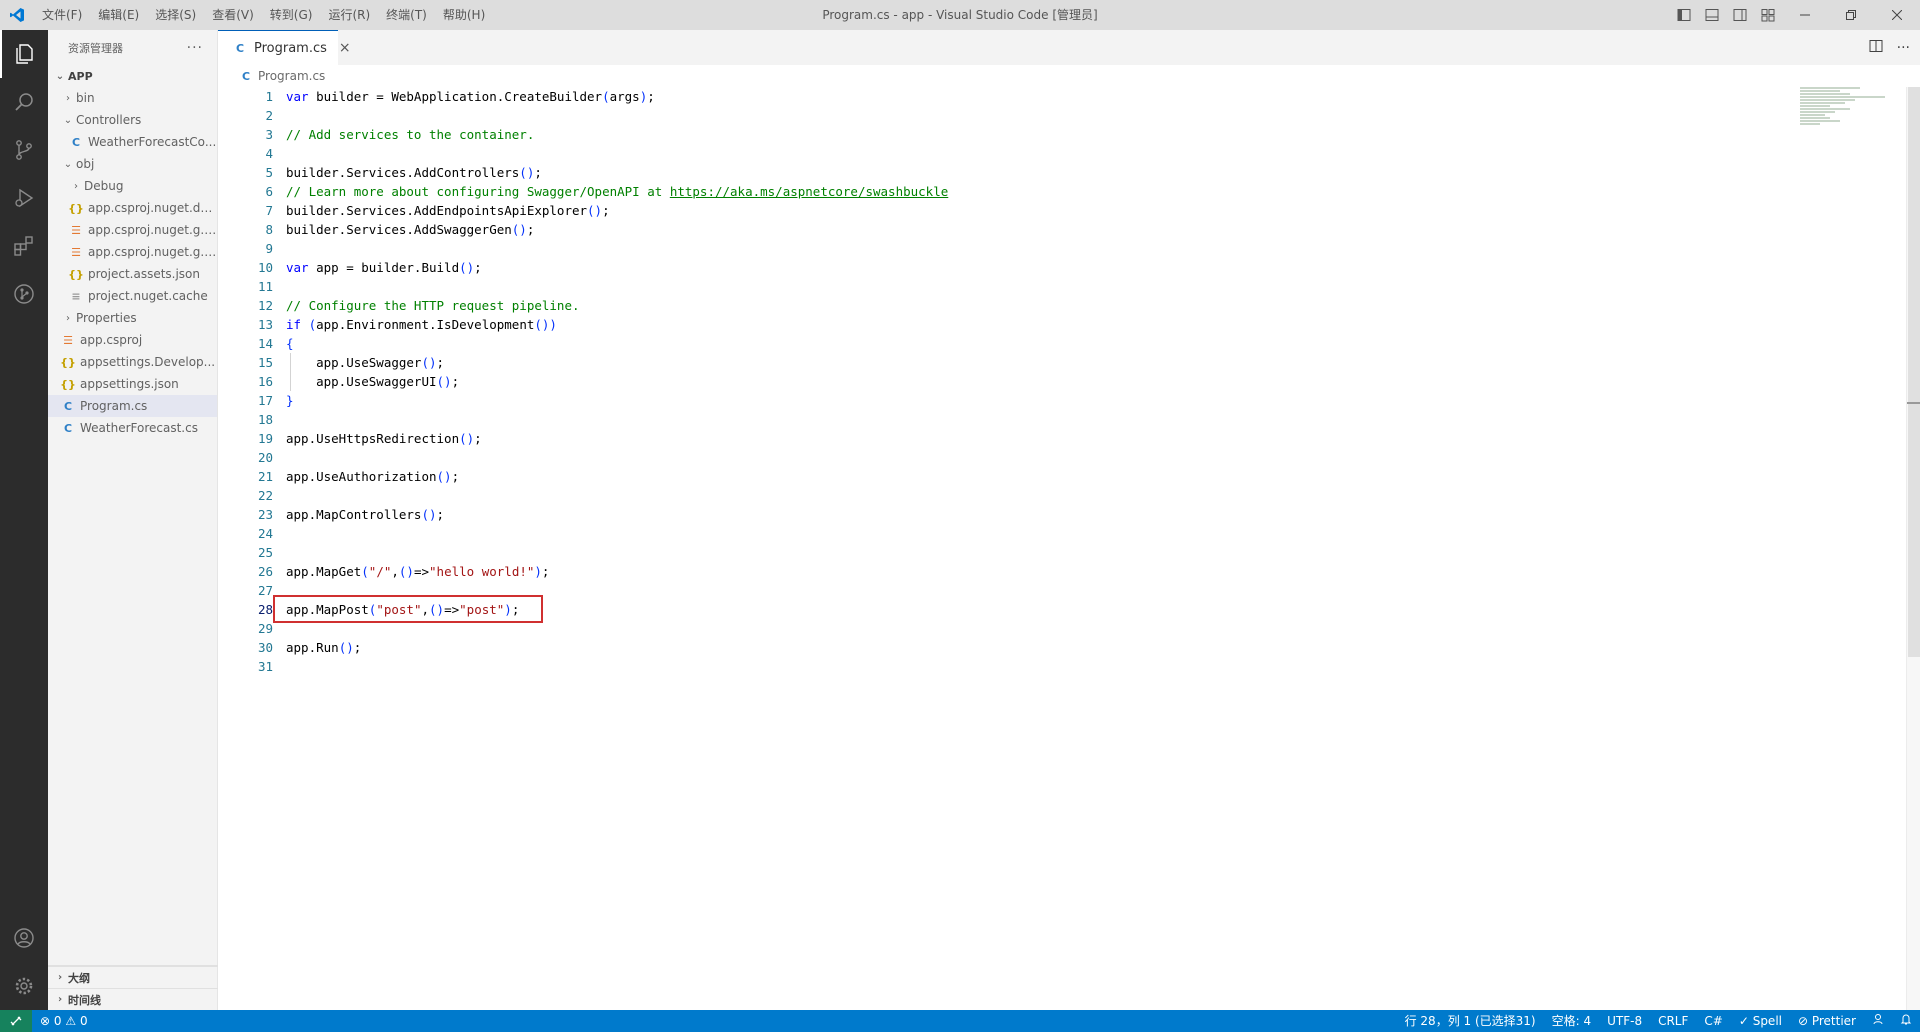 The width and height of the screenshot is (1920, 1032). What do you see at coordinates (617, 400) in the screenshot?
I see `code-line: }` at bounding box center [617, 400].